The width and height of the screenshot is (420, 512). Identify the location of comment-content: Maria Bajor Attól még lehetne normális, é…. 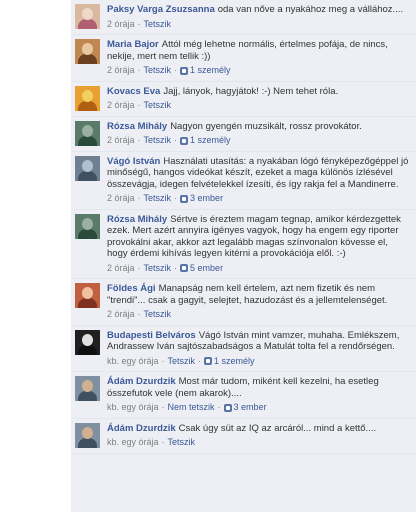
(258, 58).